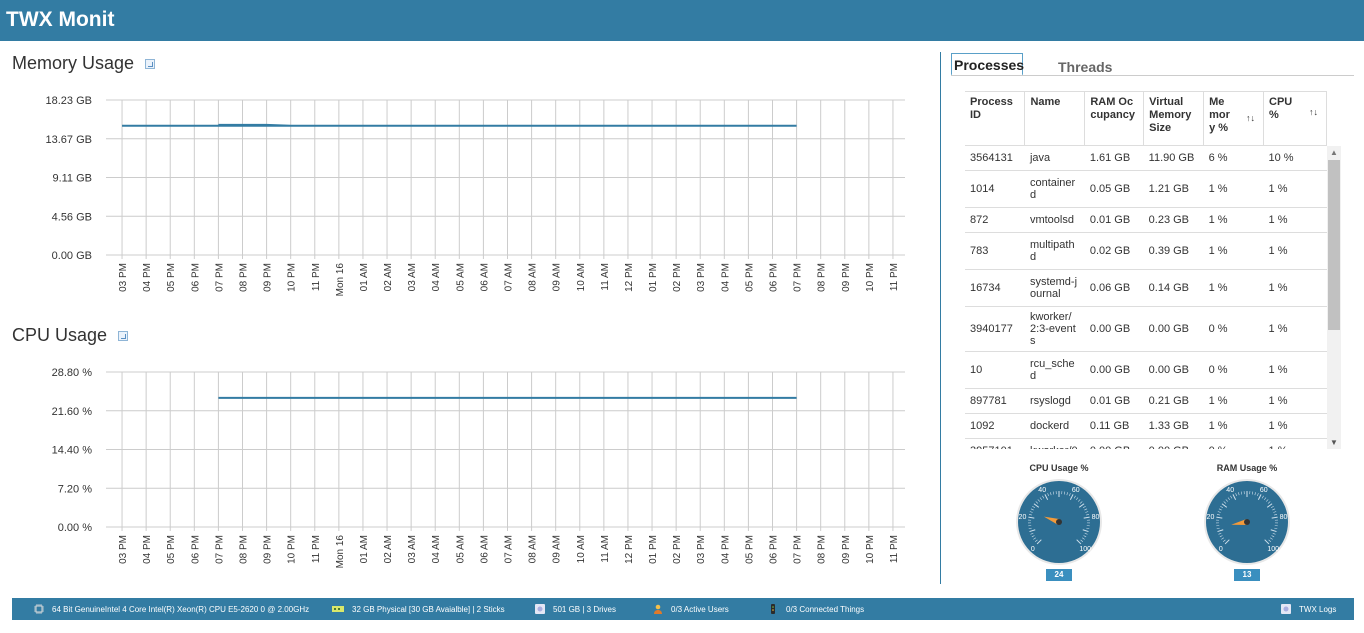  Describe the element at coordinates (653, 549) in the screenshot. I see `x-tick-label: 01 PM` at that location.